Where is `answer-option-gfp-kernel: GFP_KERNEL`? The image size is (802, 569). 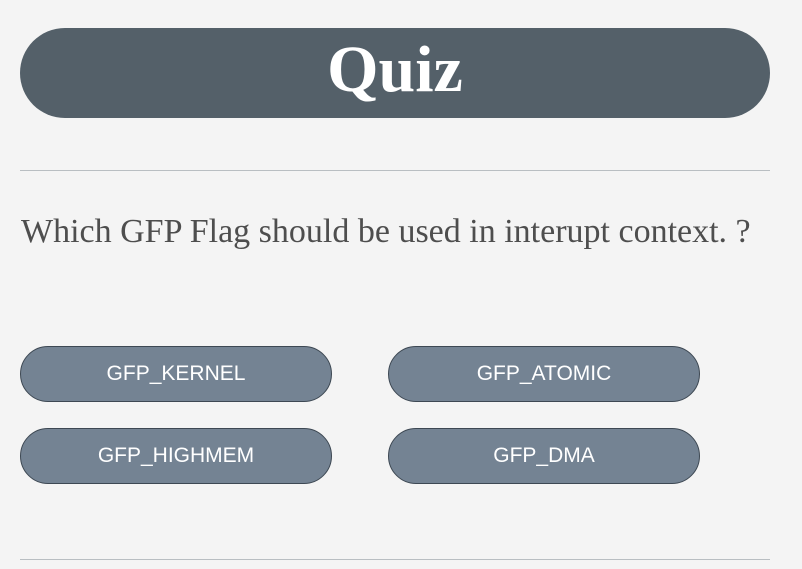
answer-option-gfp-kernel: GFP_KERNEL is located at coordinates (176, 374).